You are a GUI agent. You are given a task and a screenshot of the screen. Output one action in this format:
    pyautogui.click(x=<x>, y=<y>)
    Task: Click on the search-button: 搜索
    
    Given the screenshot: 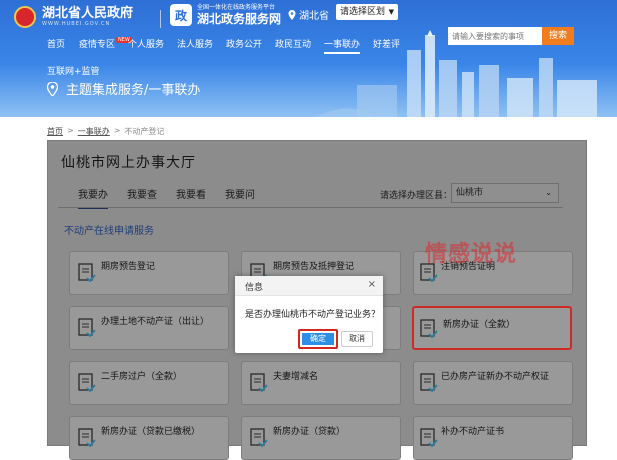 What is the action you would take?
    pyautogui.click(x=558, y=36)
    